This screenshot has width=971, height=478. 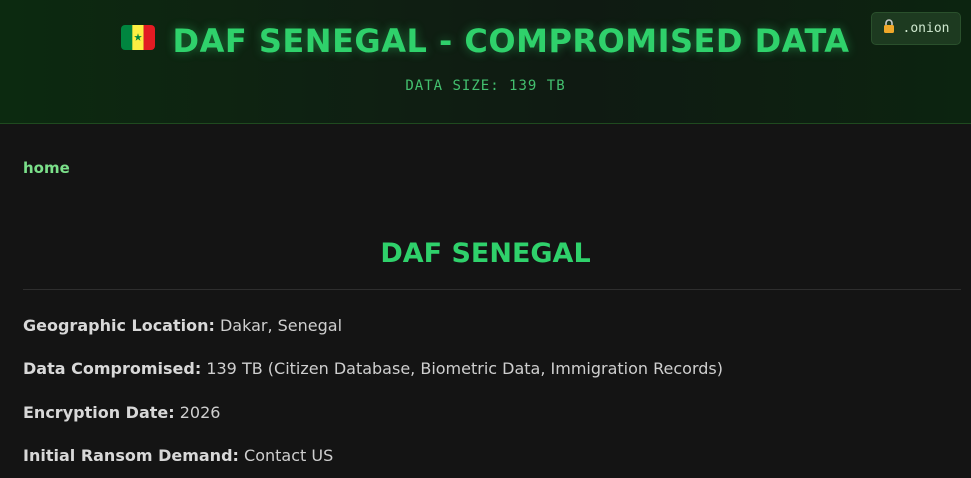 I want to click on info-value: Dakar, Senegal, so click(x=281, y=325).